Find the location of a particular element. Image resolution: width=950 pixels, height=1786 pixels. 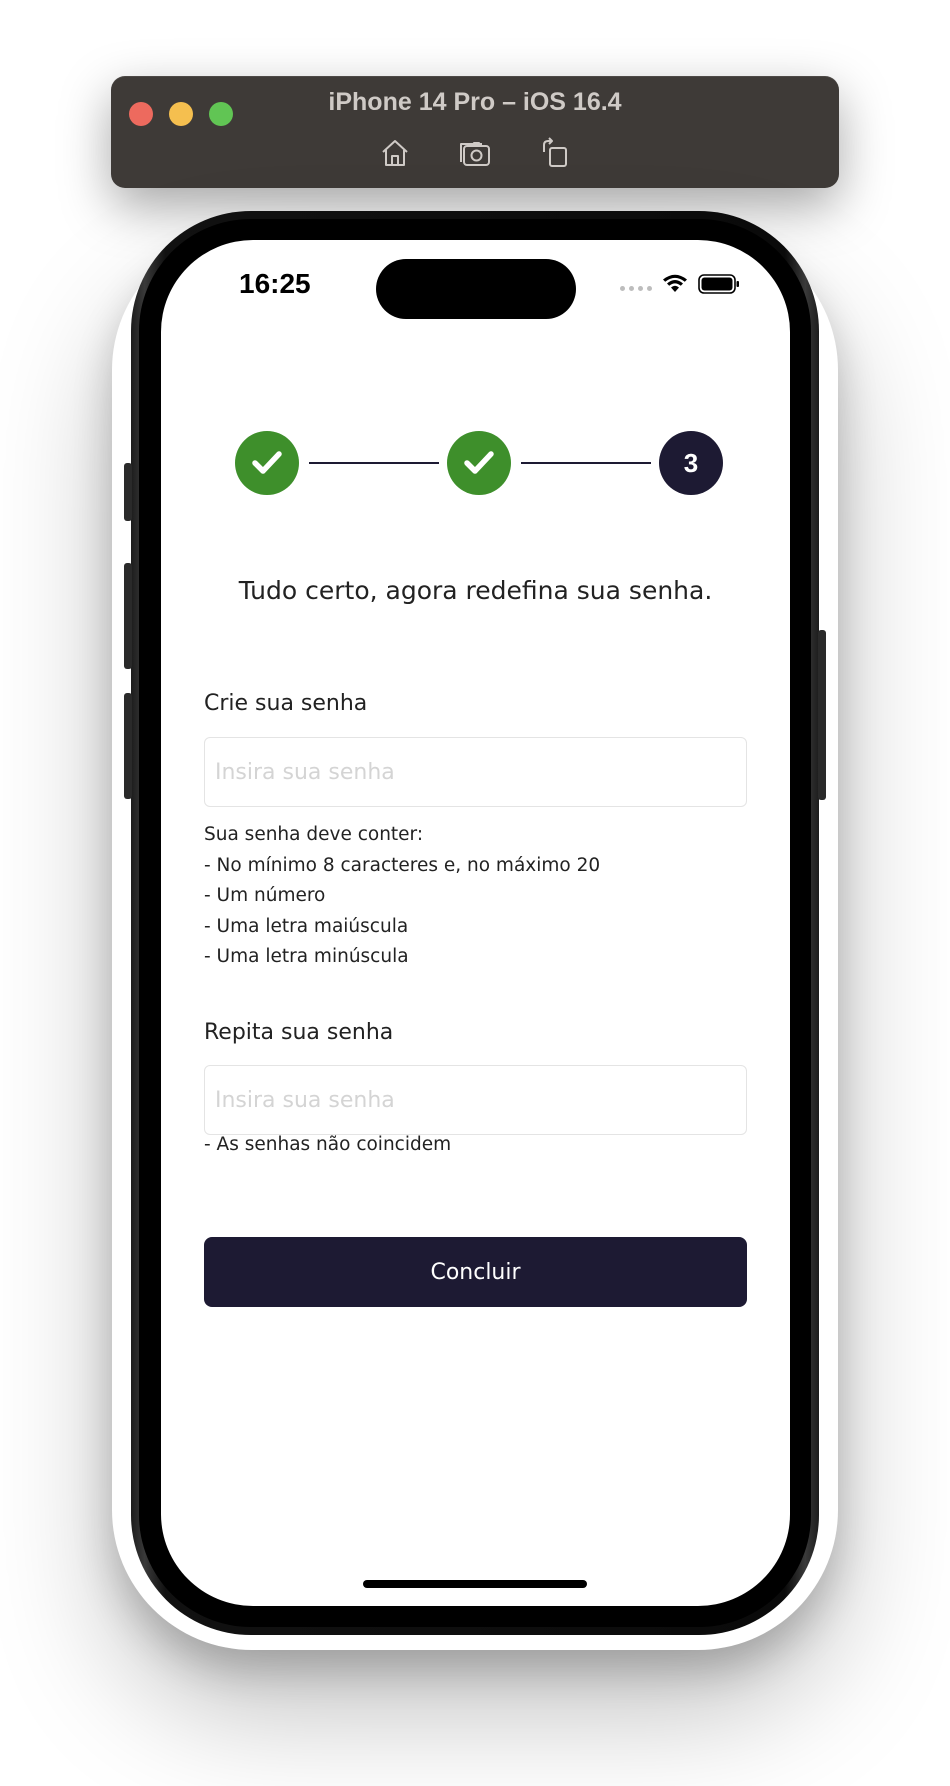

volume-up-button is located at coordinates (128, 616).